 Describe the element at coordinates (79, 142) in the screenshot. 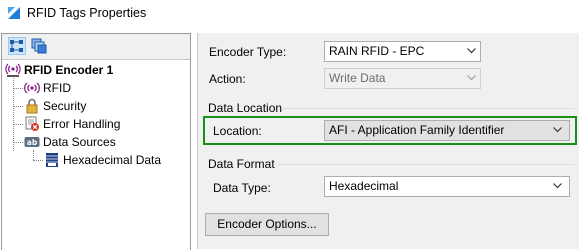

I see `tree-item-label: Data Sources` at that location.